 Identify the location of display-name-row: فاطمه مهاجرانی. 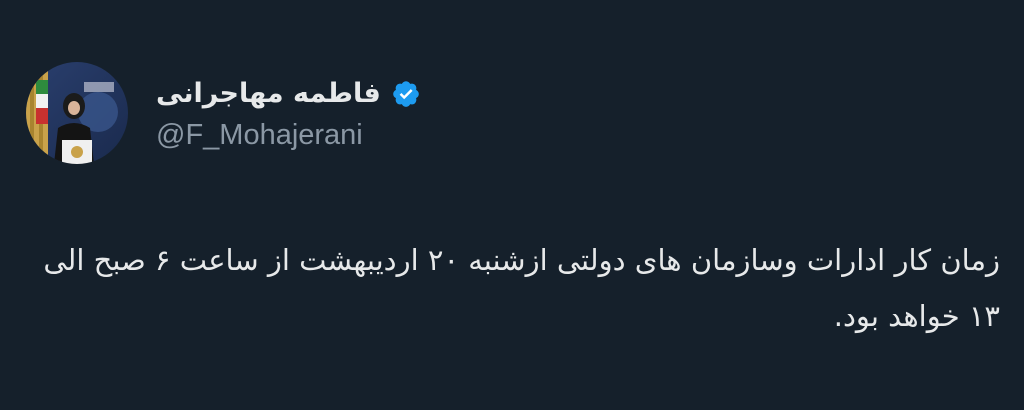
(288, 94).